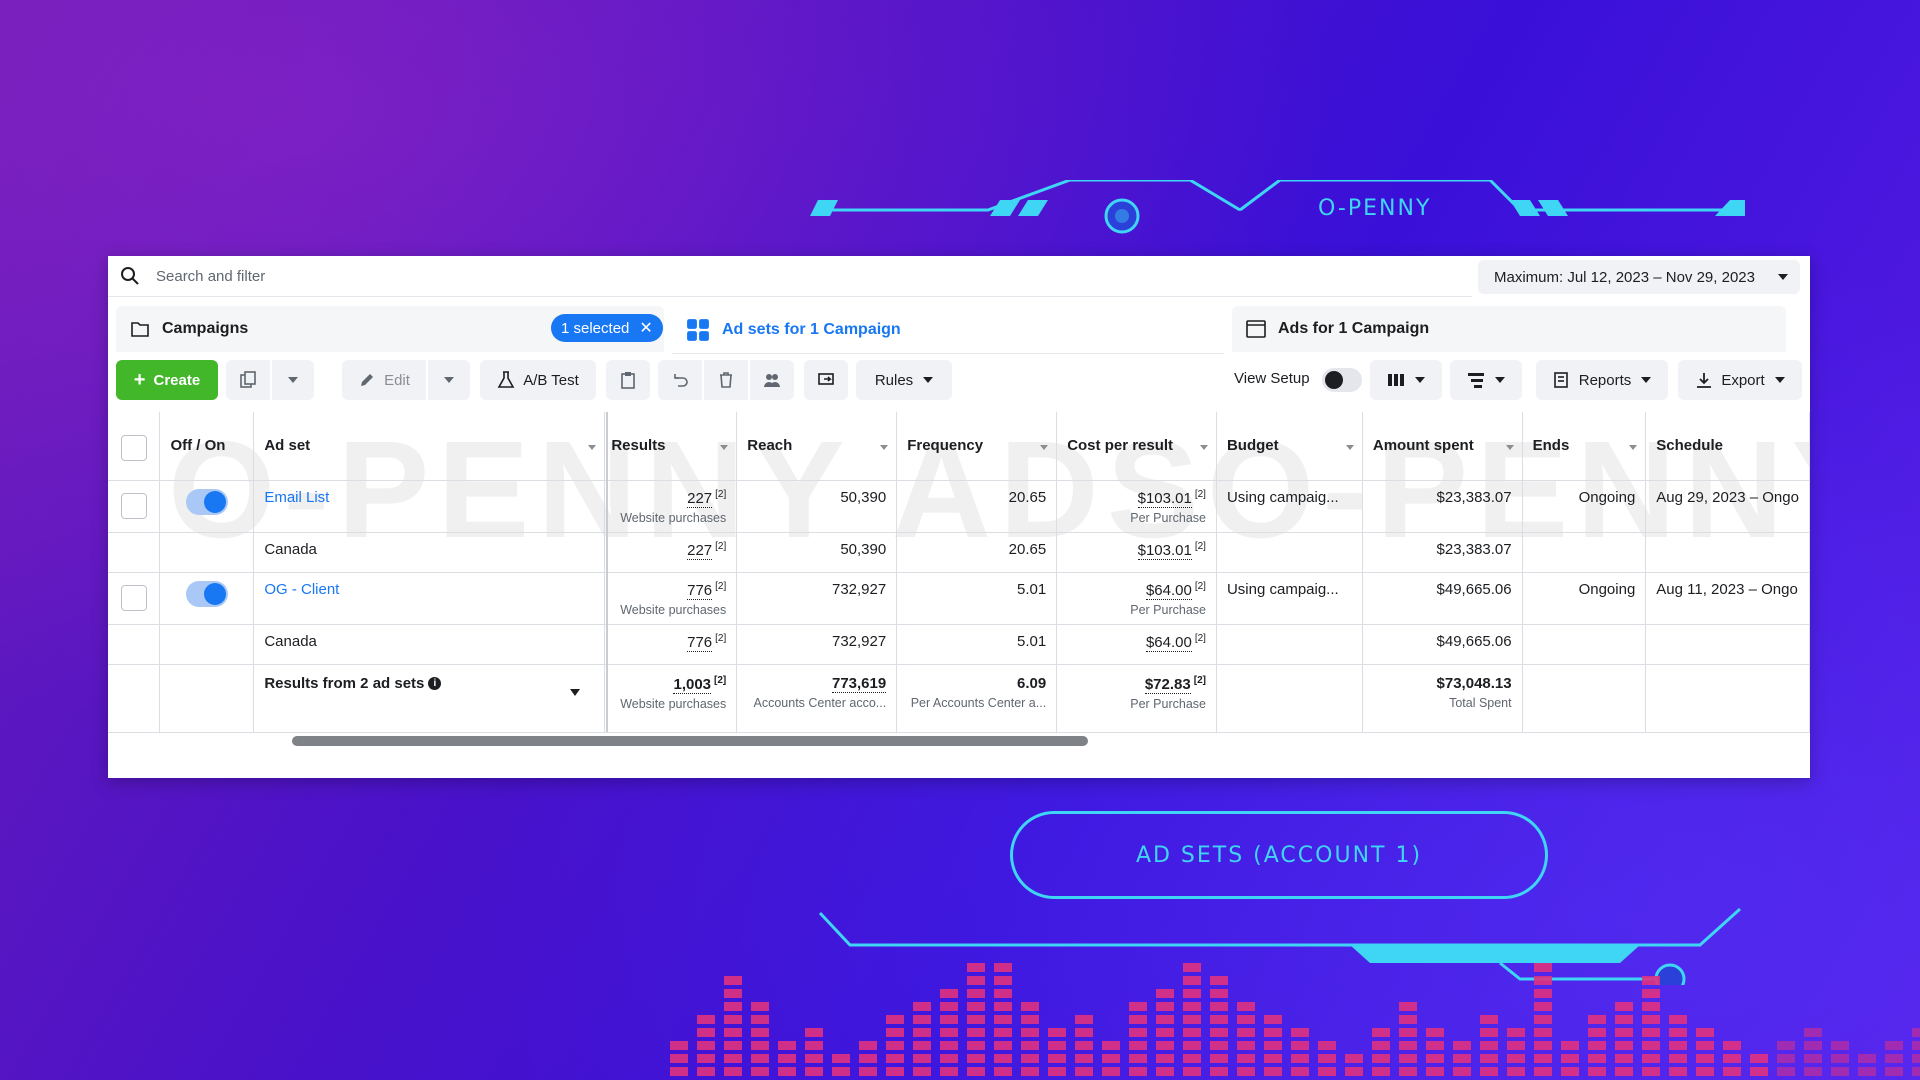  What do you see at coordinates (1584, 698) in the screenshot?
I see `empty-cell` at bounding box center [1584, 698].